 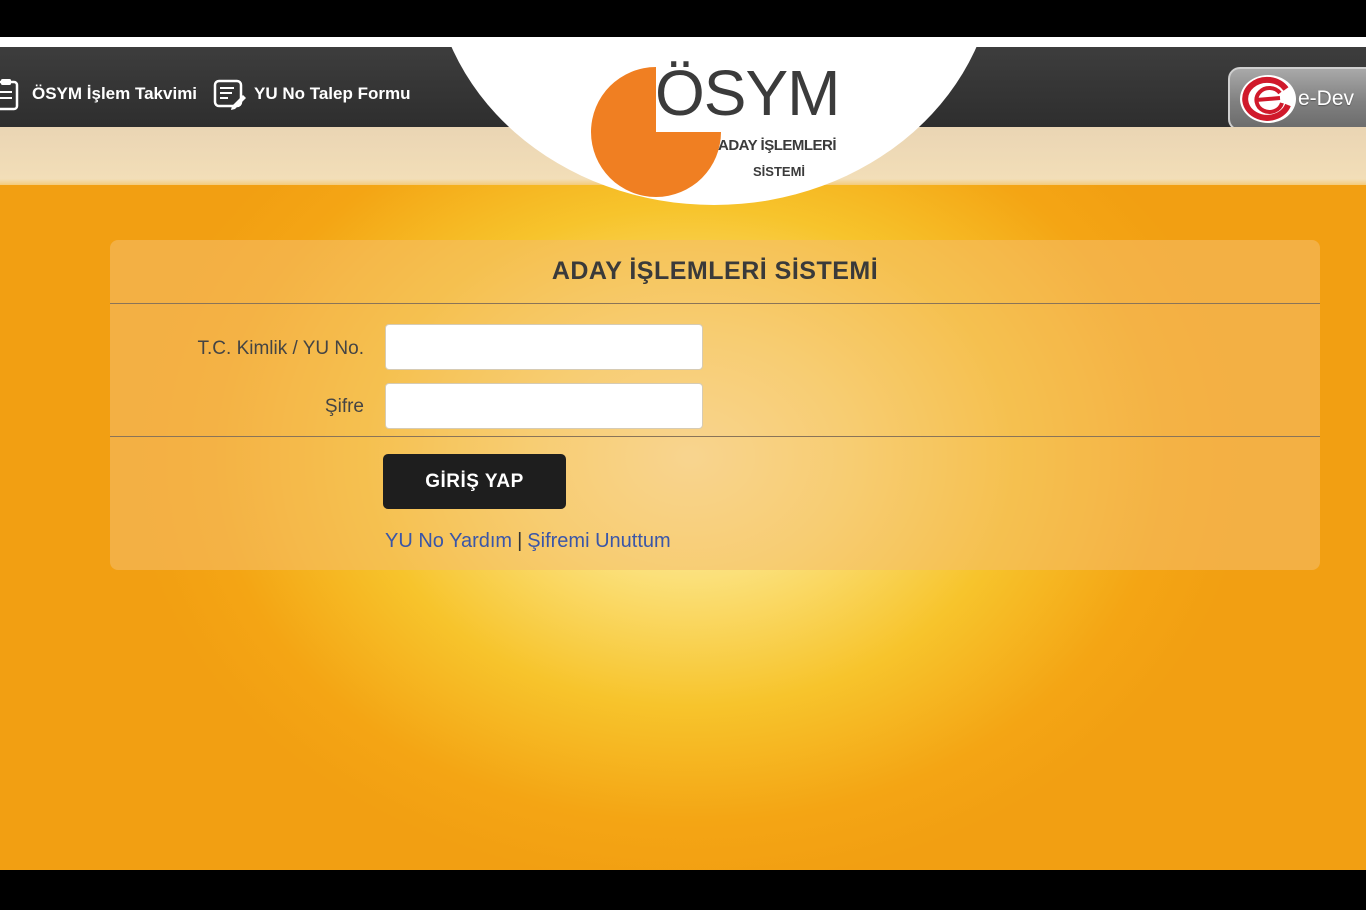 What do you see at coordinates (9, 95) in the screenshot?
I see `clipboard-icon` at bounding box center [9, 95].